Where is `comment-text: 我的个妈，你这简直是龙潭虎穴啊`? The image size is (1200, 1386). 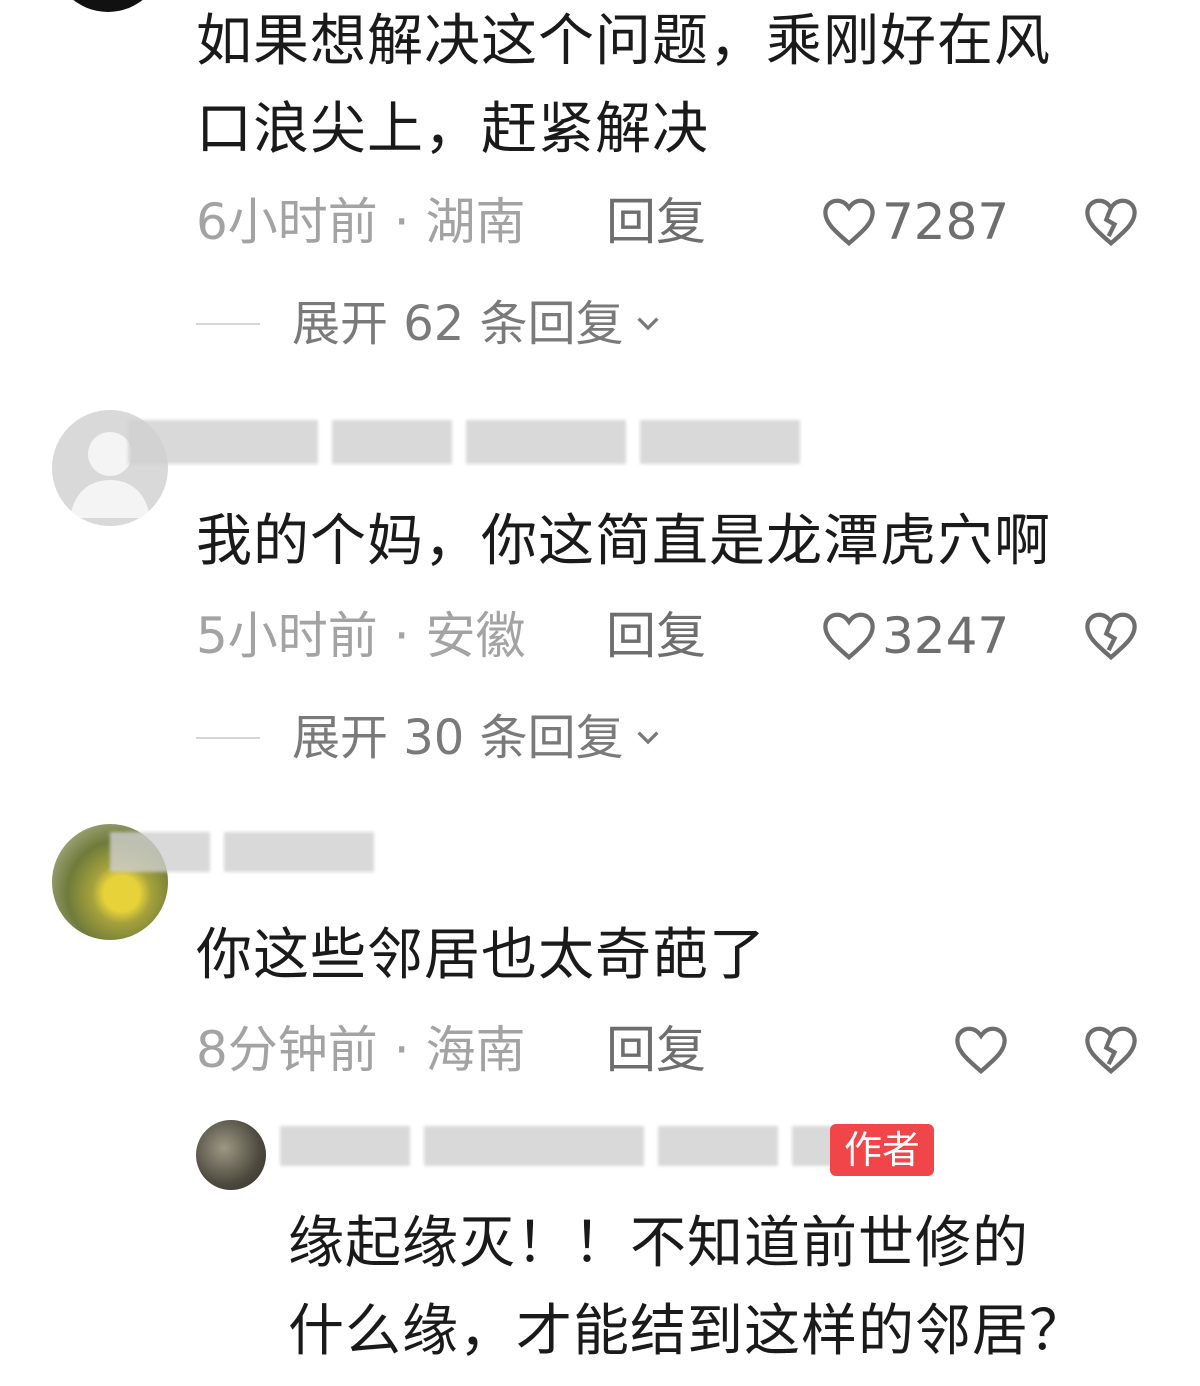
comment-text: 我的个妈，你这简直是龙潭虎穴啊 is located at coordinates (623, 541).